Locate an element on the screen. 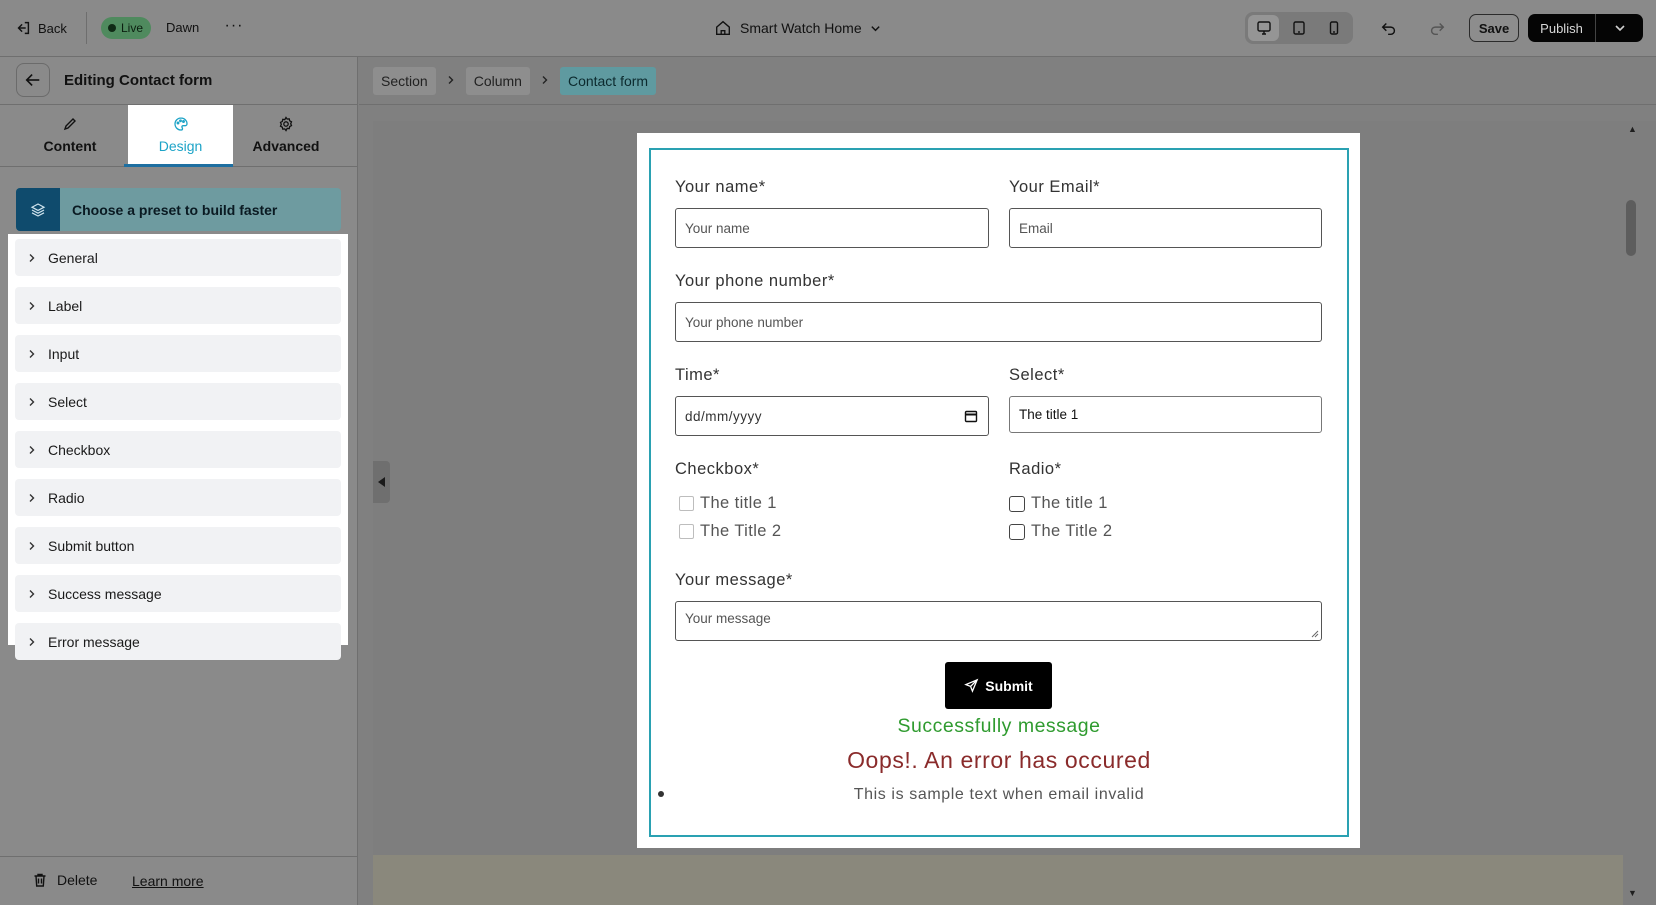 The width and height of the screenshot is (1656, 905). mobile-view-button is located at coordinates (1333, 28).